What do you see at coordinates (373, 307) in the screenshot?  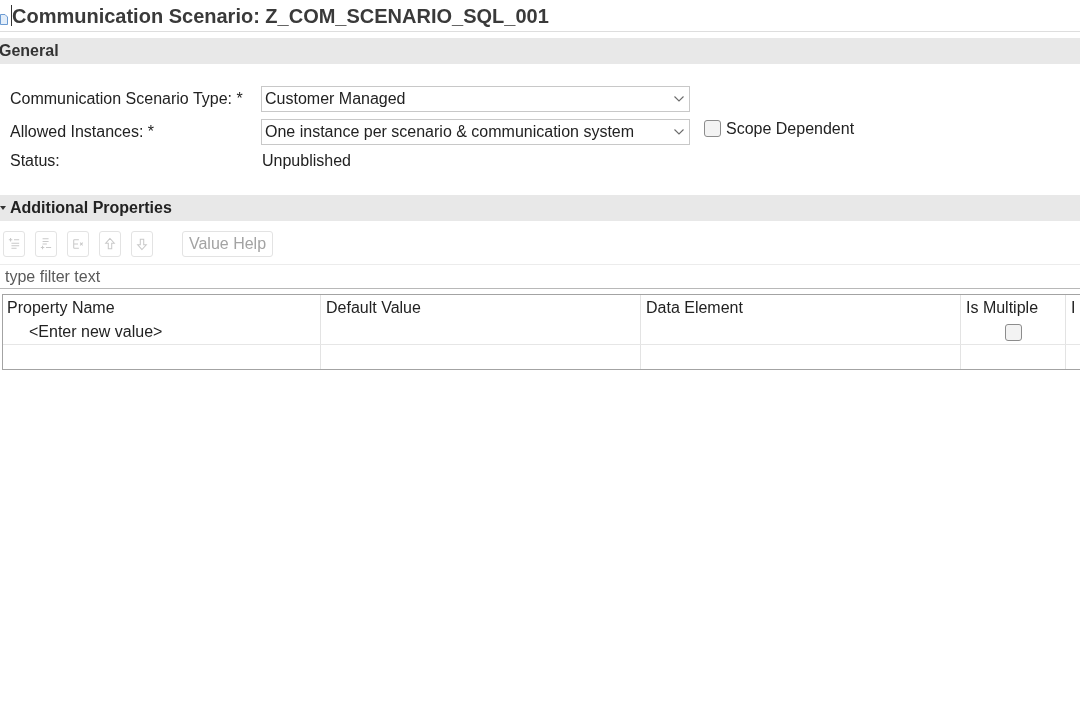 I see `column-header: Default Value` at bounding box center [373, 307].